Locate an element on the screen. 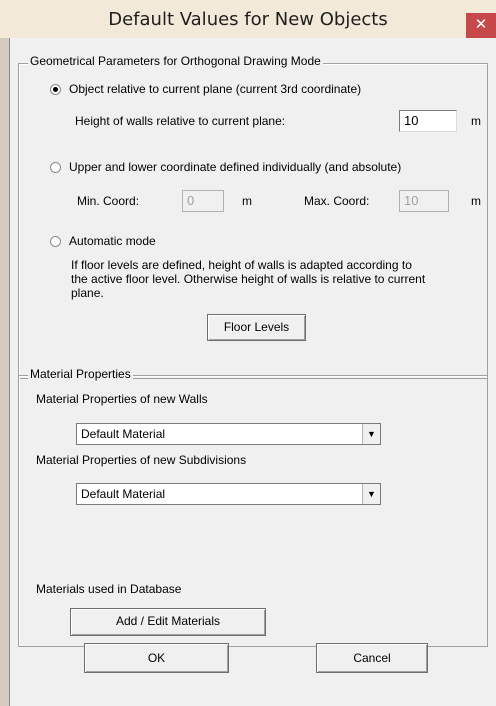  radio-automatic-label: Automatic mode is located at coordinates (112, 241).